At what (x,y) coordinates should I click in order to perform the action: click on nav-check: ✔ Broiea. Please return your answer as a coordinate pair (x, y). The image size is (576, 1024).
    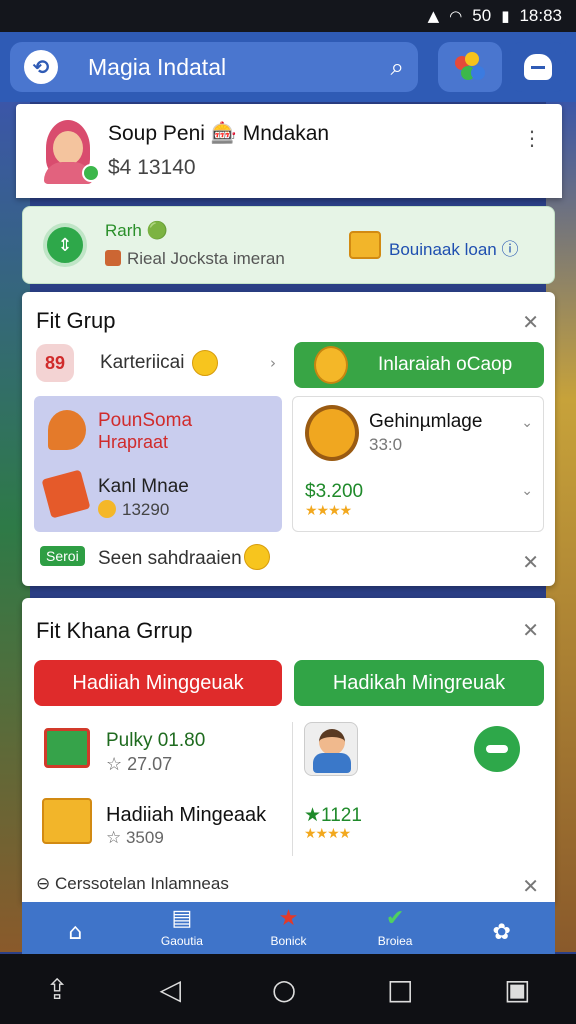
    Looking at the image, I should click on (395, 927).